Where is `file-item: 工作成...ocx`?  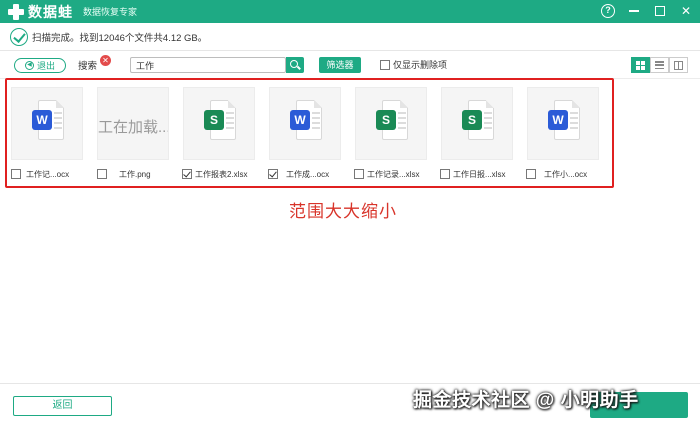 file-item: 工作成...ocx is located at coordinates (298, 174).